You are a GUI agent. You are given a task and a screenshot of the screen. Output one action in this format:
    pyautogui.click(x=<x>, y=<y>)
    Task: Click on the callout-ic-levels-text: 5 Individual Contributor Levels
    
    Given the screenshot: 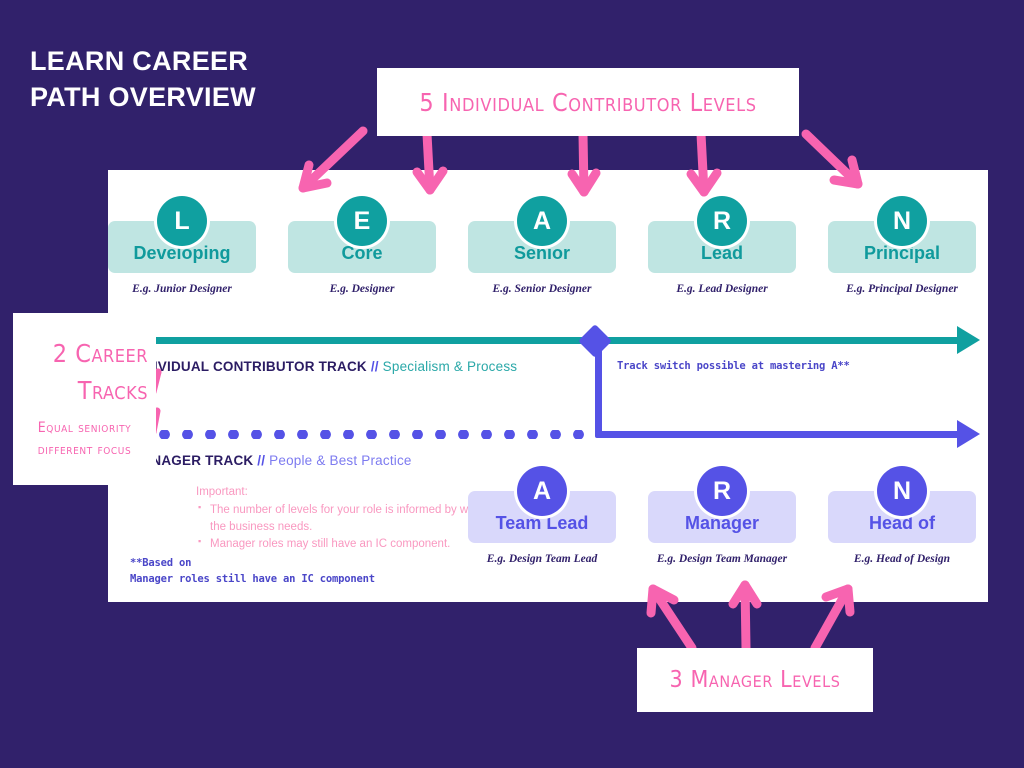 What is the action you would take?
    pyautogui.click(x=588, y=102)
    